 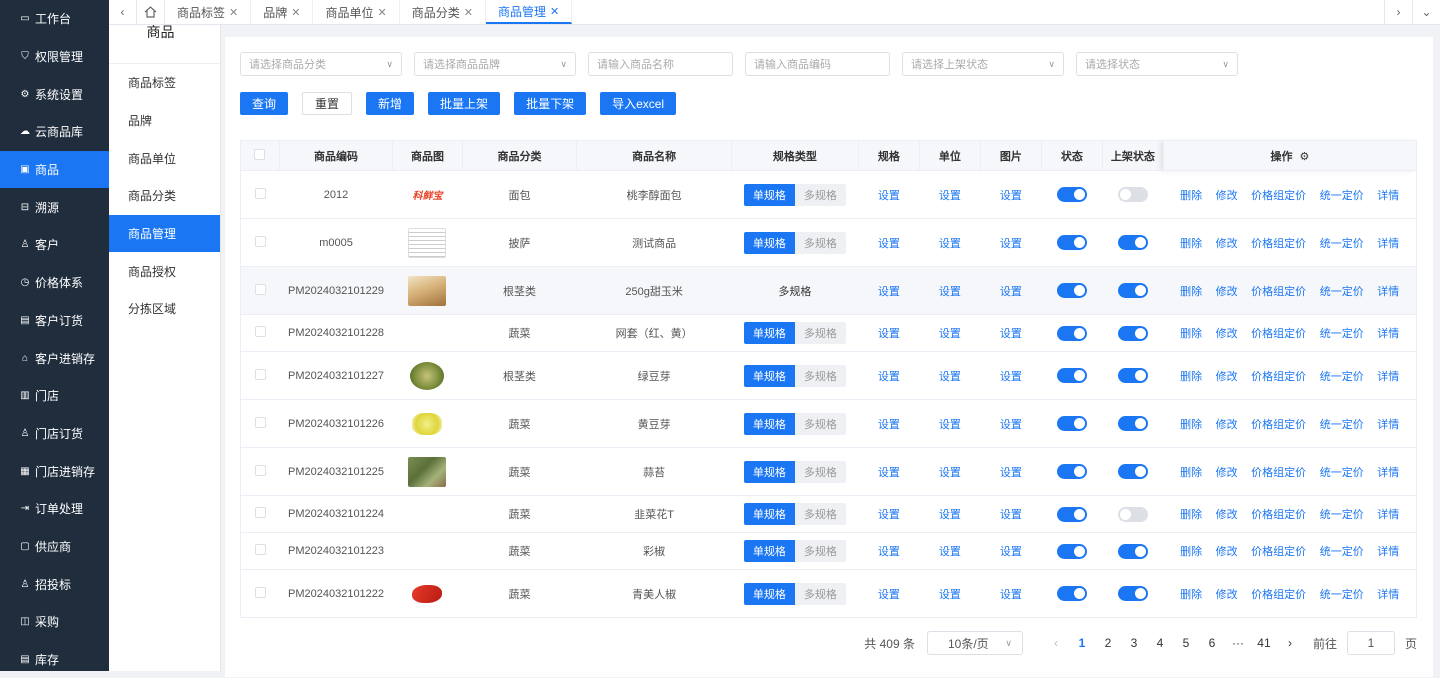 What do you see at coordinates (1160, 643) in the screenshot?
I see `page-number: 4` at bounding box center [1160, 643].